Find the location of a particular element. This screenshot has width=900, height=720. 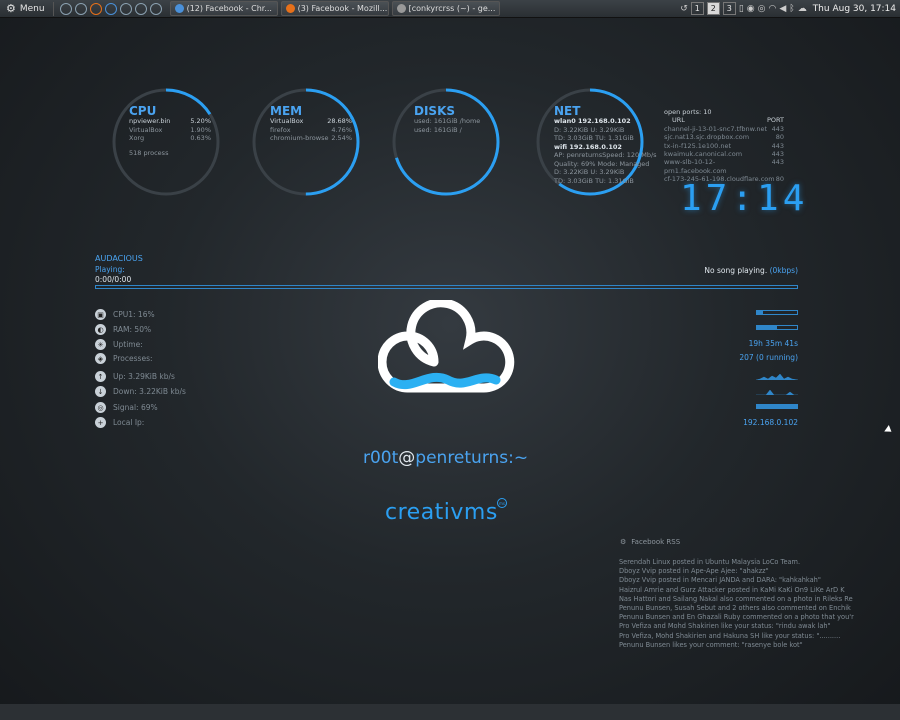

prompt-host: penreturns:~ is located at coordinates (472, 458).